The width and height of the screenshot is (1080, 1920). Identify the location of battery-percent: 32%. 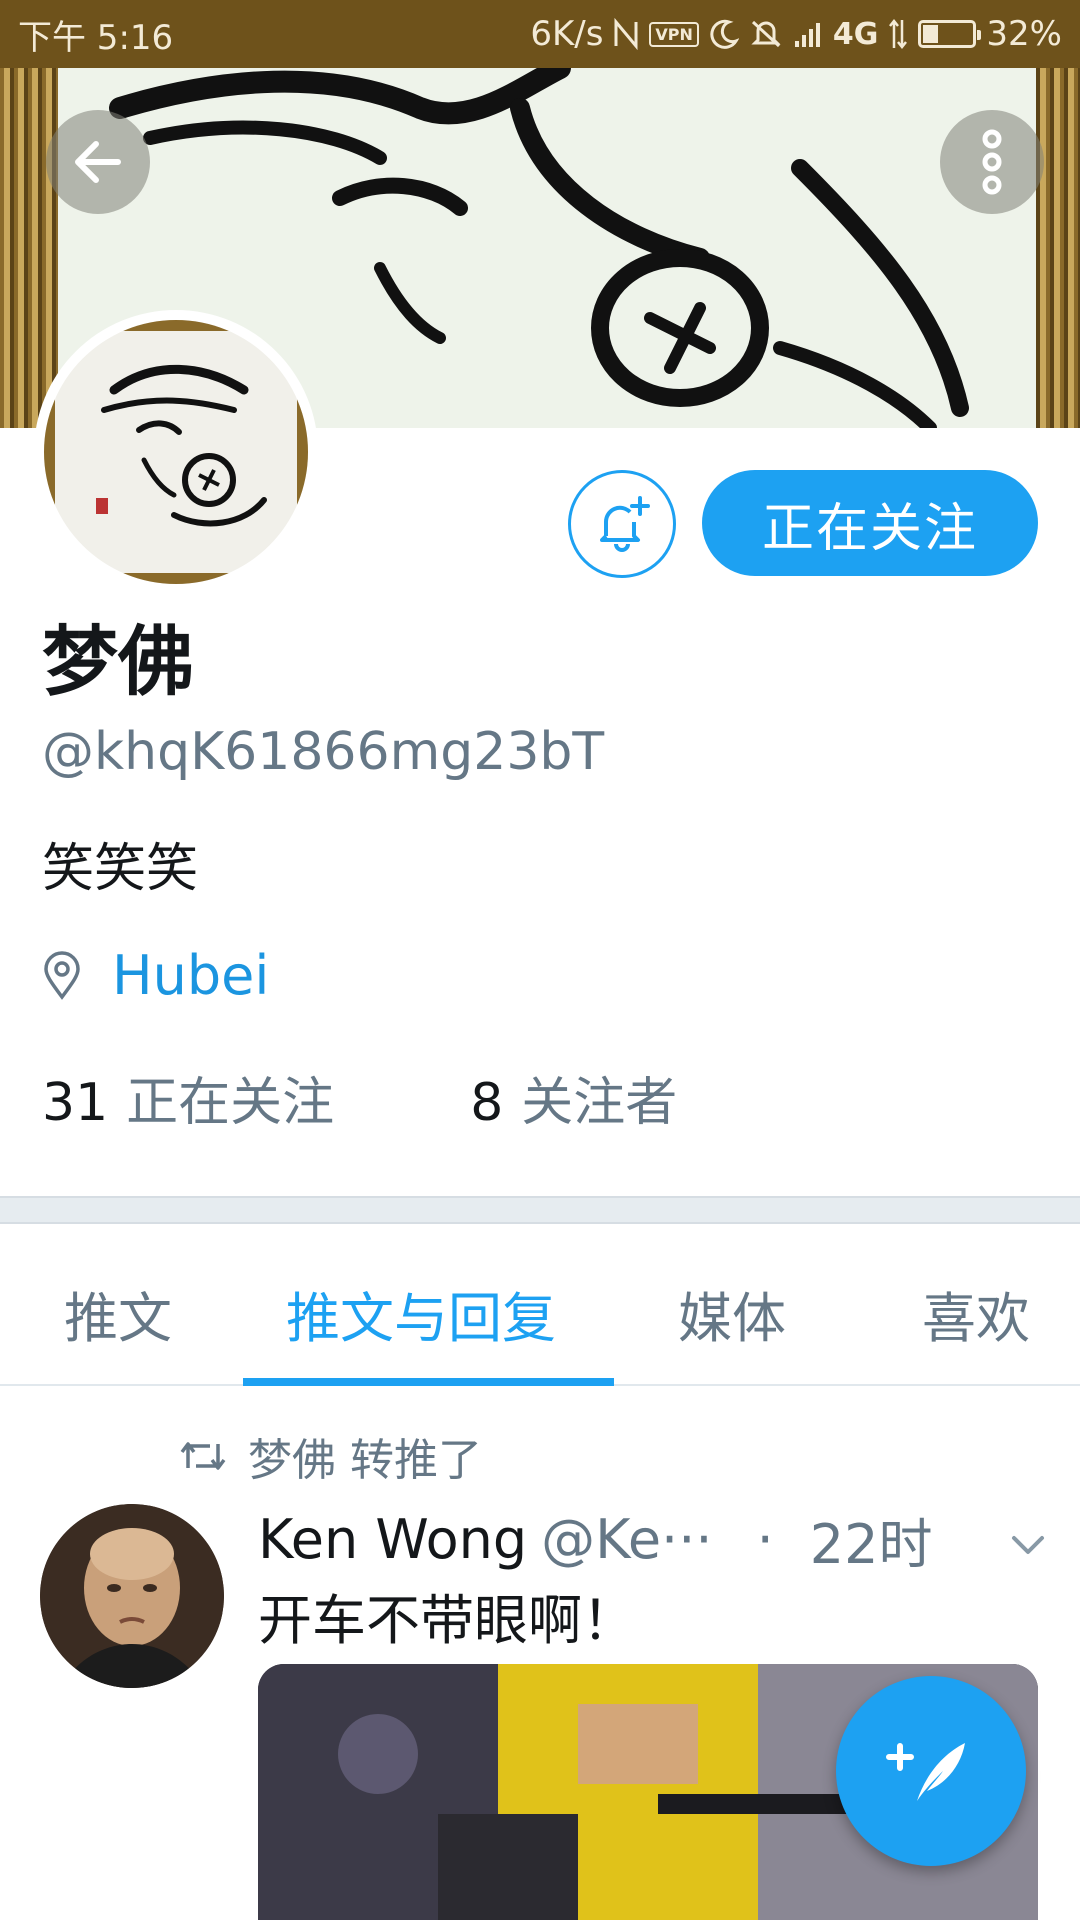
(1024, 34).